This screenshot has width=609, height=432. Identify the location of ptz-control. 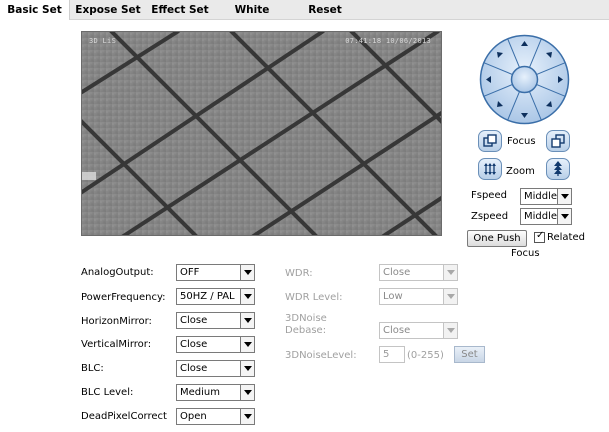
(524, 79).